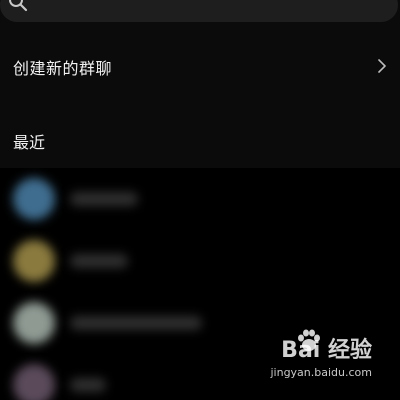 This screenshot has width=400, height=400. I want to click on chevron-right-icon, so click(382, 66).